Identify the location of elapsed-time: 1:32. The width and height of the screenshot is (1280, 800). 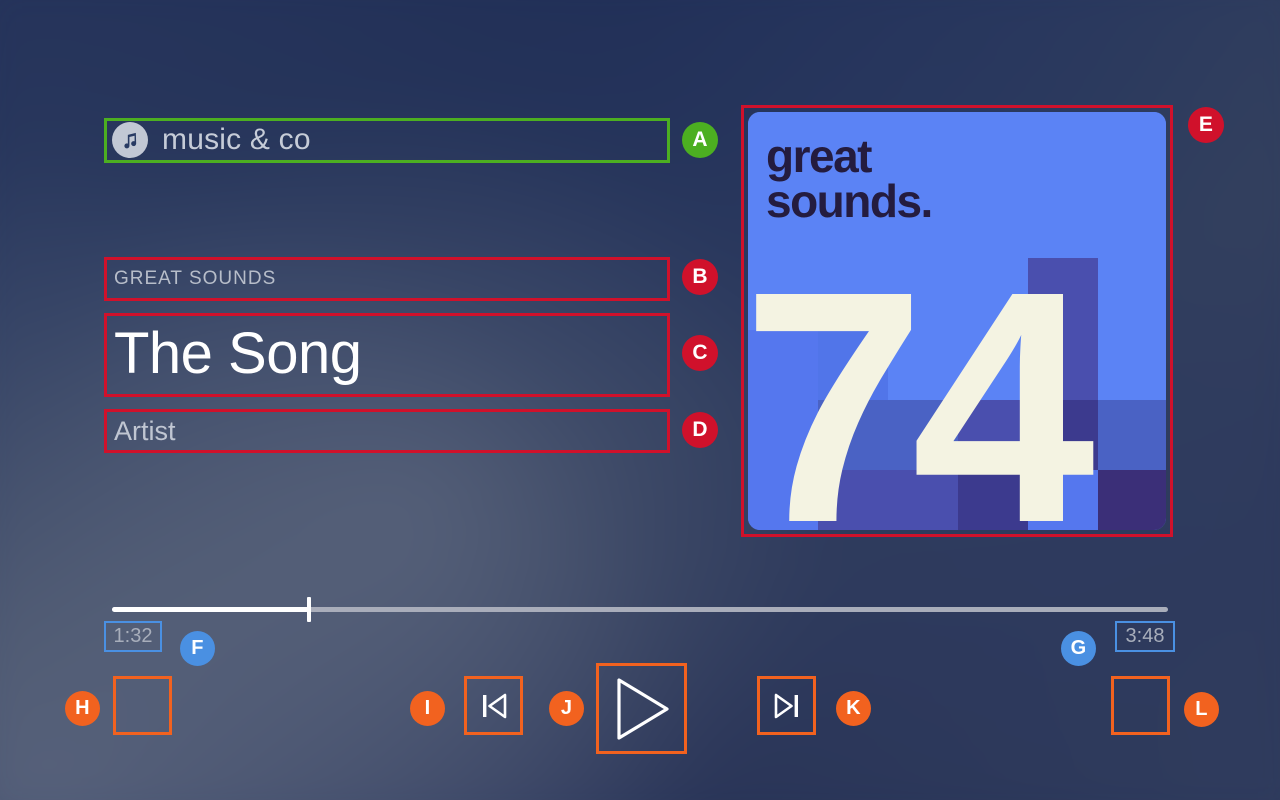
(133, 636).